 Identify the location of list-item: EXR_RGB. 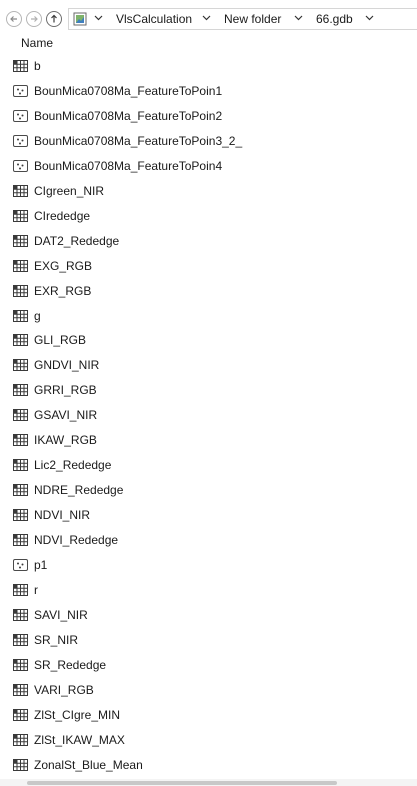
(208, 291).